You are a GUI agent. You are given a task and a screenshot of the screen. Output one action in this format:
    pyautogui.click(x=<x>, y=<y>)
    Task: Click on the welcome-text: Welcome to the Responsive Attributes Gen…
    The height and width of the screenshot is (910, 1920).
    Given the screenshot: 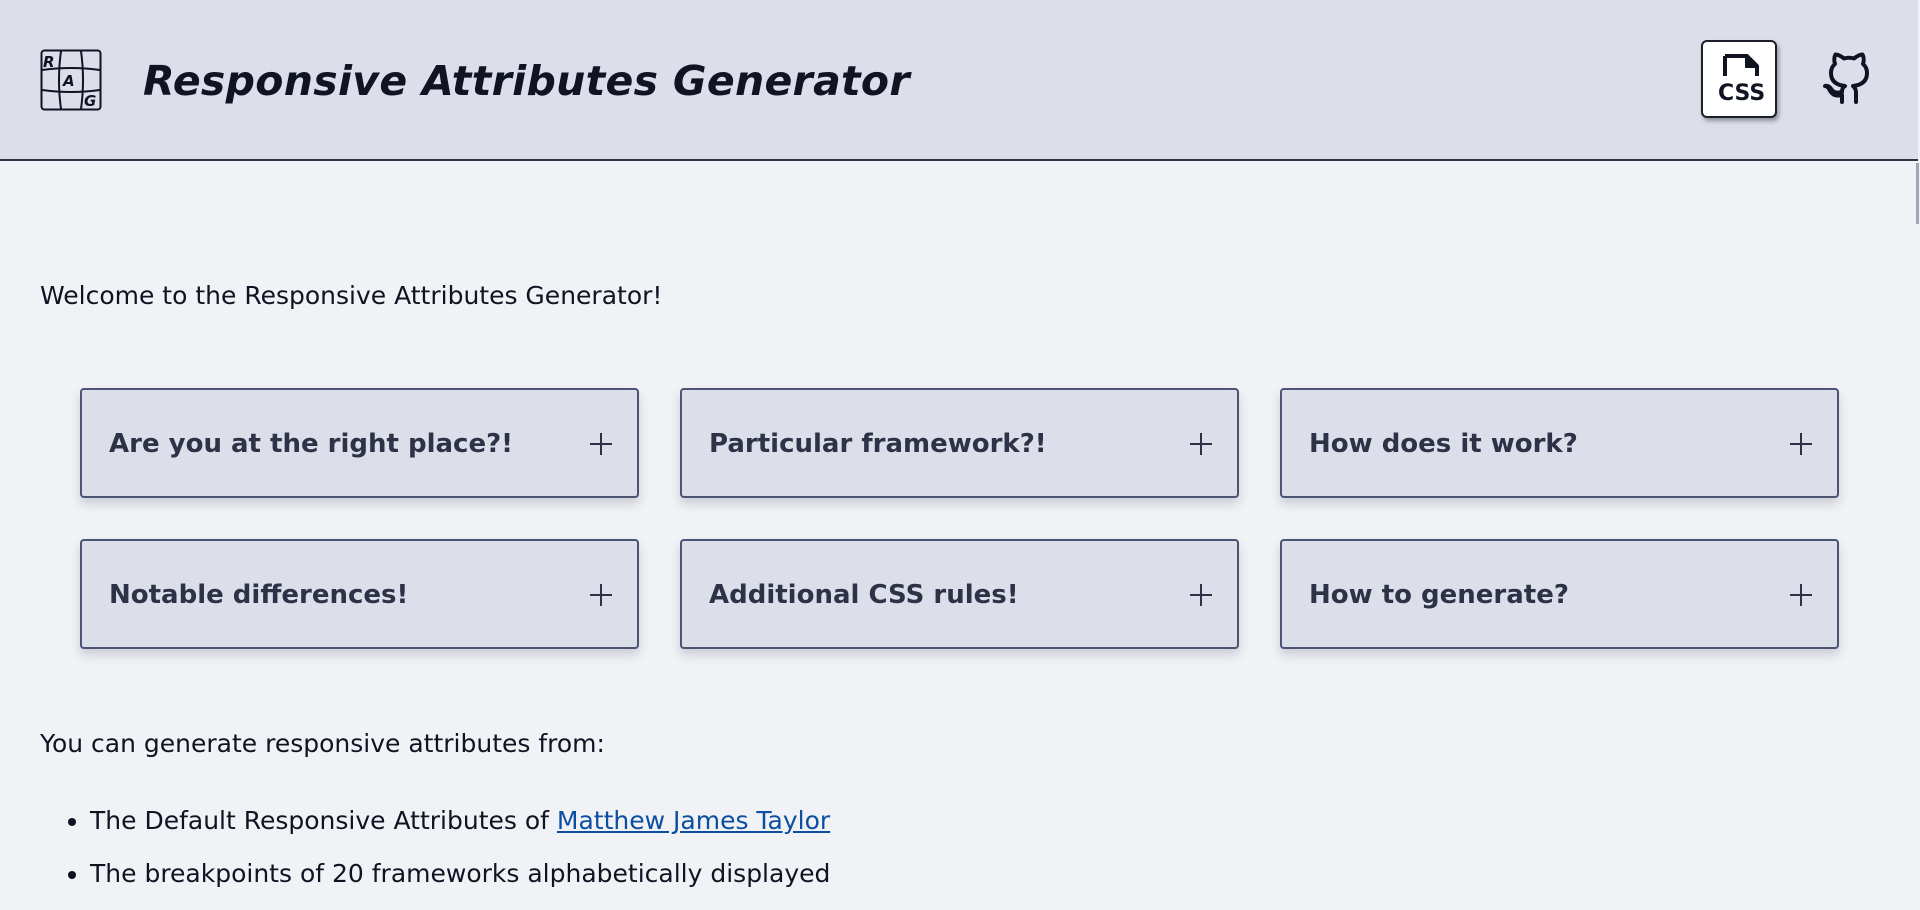 What is the action you would take?
    pyautogui.click(x=351, y=295)
    